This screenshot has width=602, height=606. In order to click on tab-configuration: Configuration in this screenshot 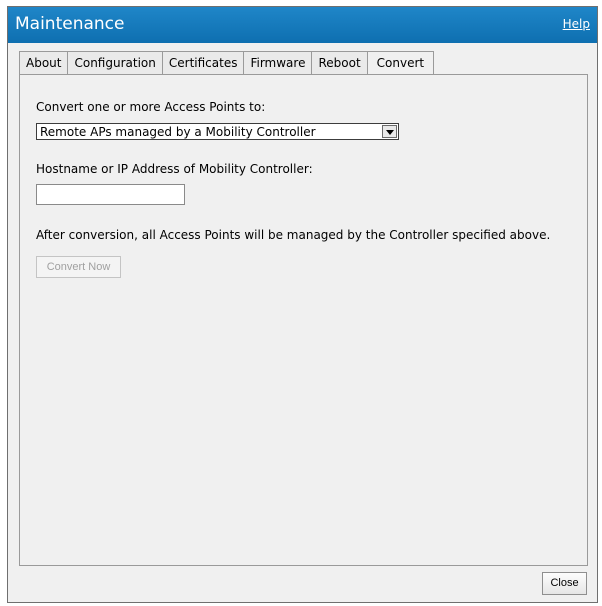, I will do `click(114, 63)`.